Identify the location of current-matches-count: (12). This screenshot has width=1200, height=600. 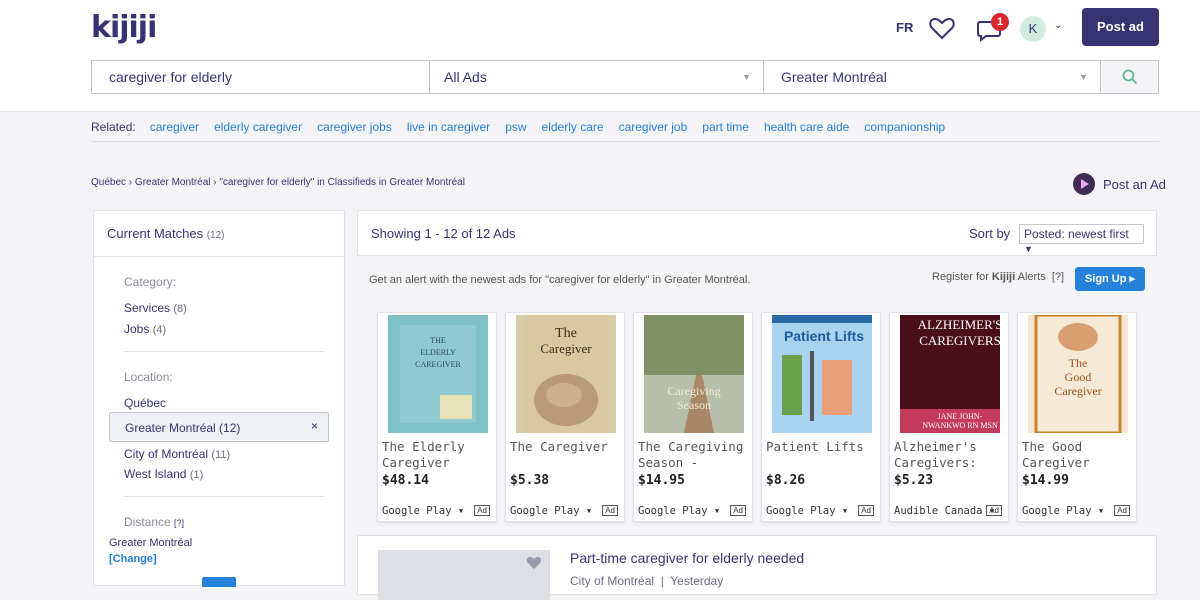
(215, 235).